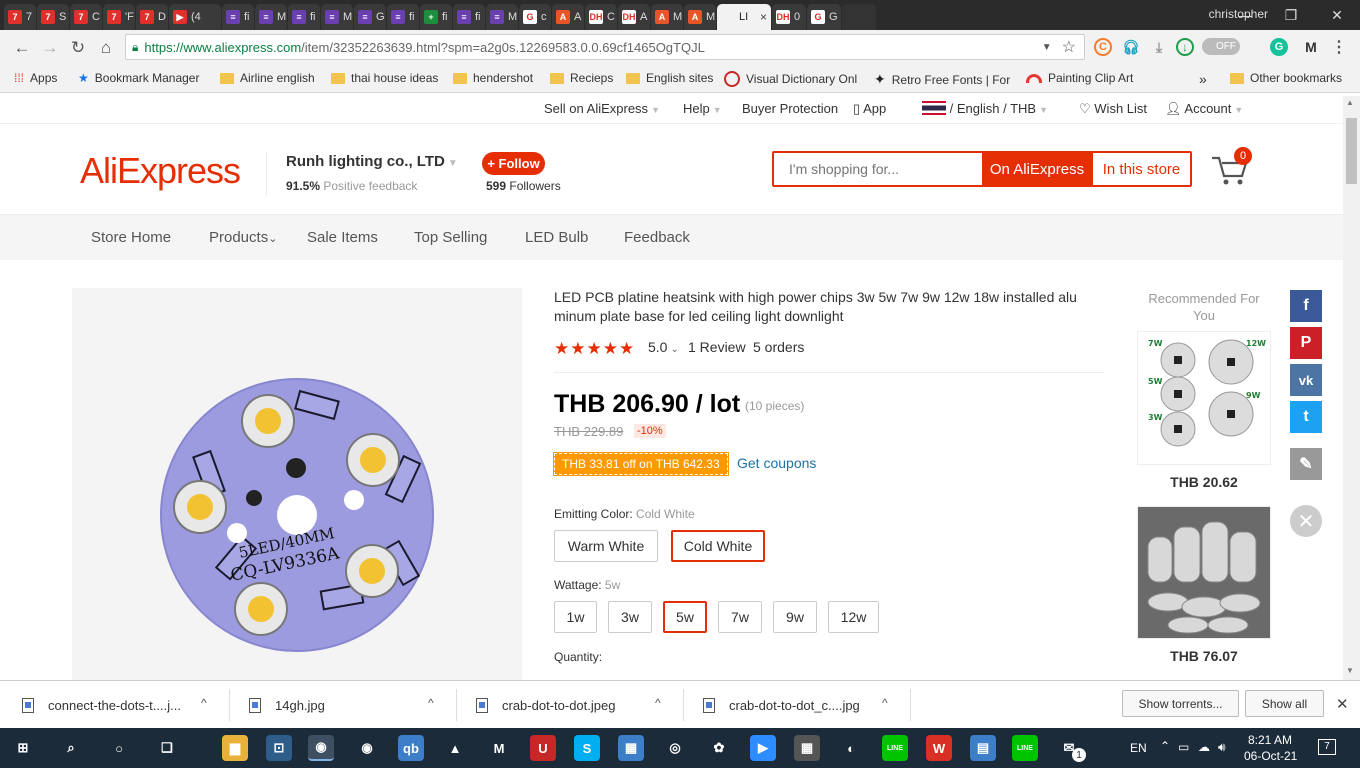 This screenshot has height=768, width=1360. What do you see at coordinates (1306, 380) in the screenshot?
I see `vk-icon: vk` at bounding box center [1306, 380].